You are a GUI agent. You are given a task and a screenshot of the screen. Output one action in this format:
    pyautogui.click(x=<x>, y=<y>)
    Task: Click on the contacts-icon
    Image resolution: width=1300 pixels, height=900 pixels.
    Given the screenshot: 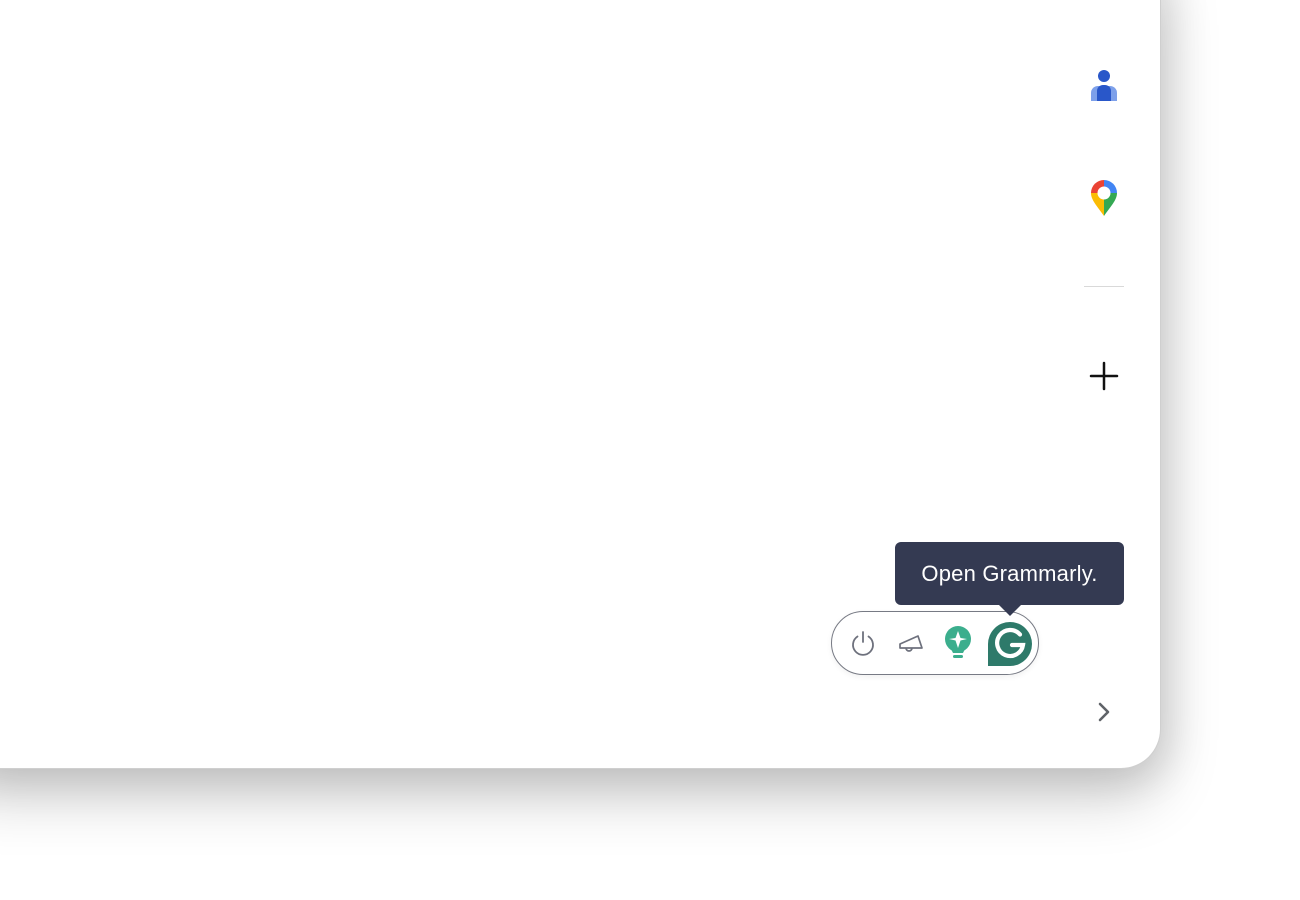 What is the action you would take?
    pyautogui.click(x=1104, y=85)
    